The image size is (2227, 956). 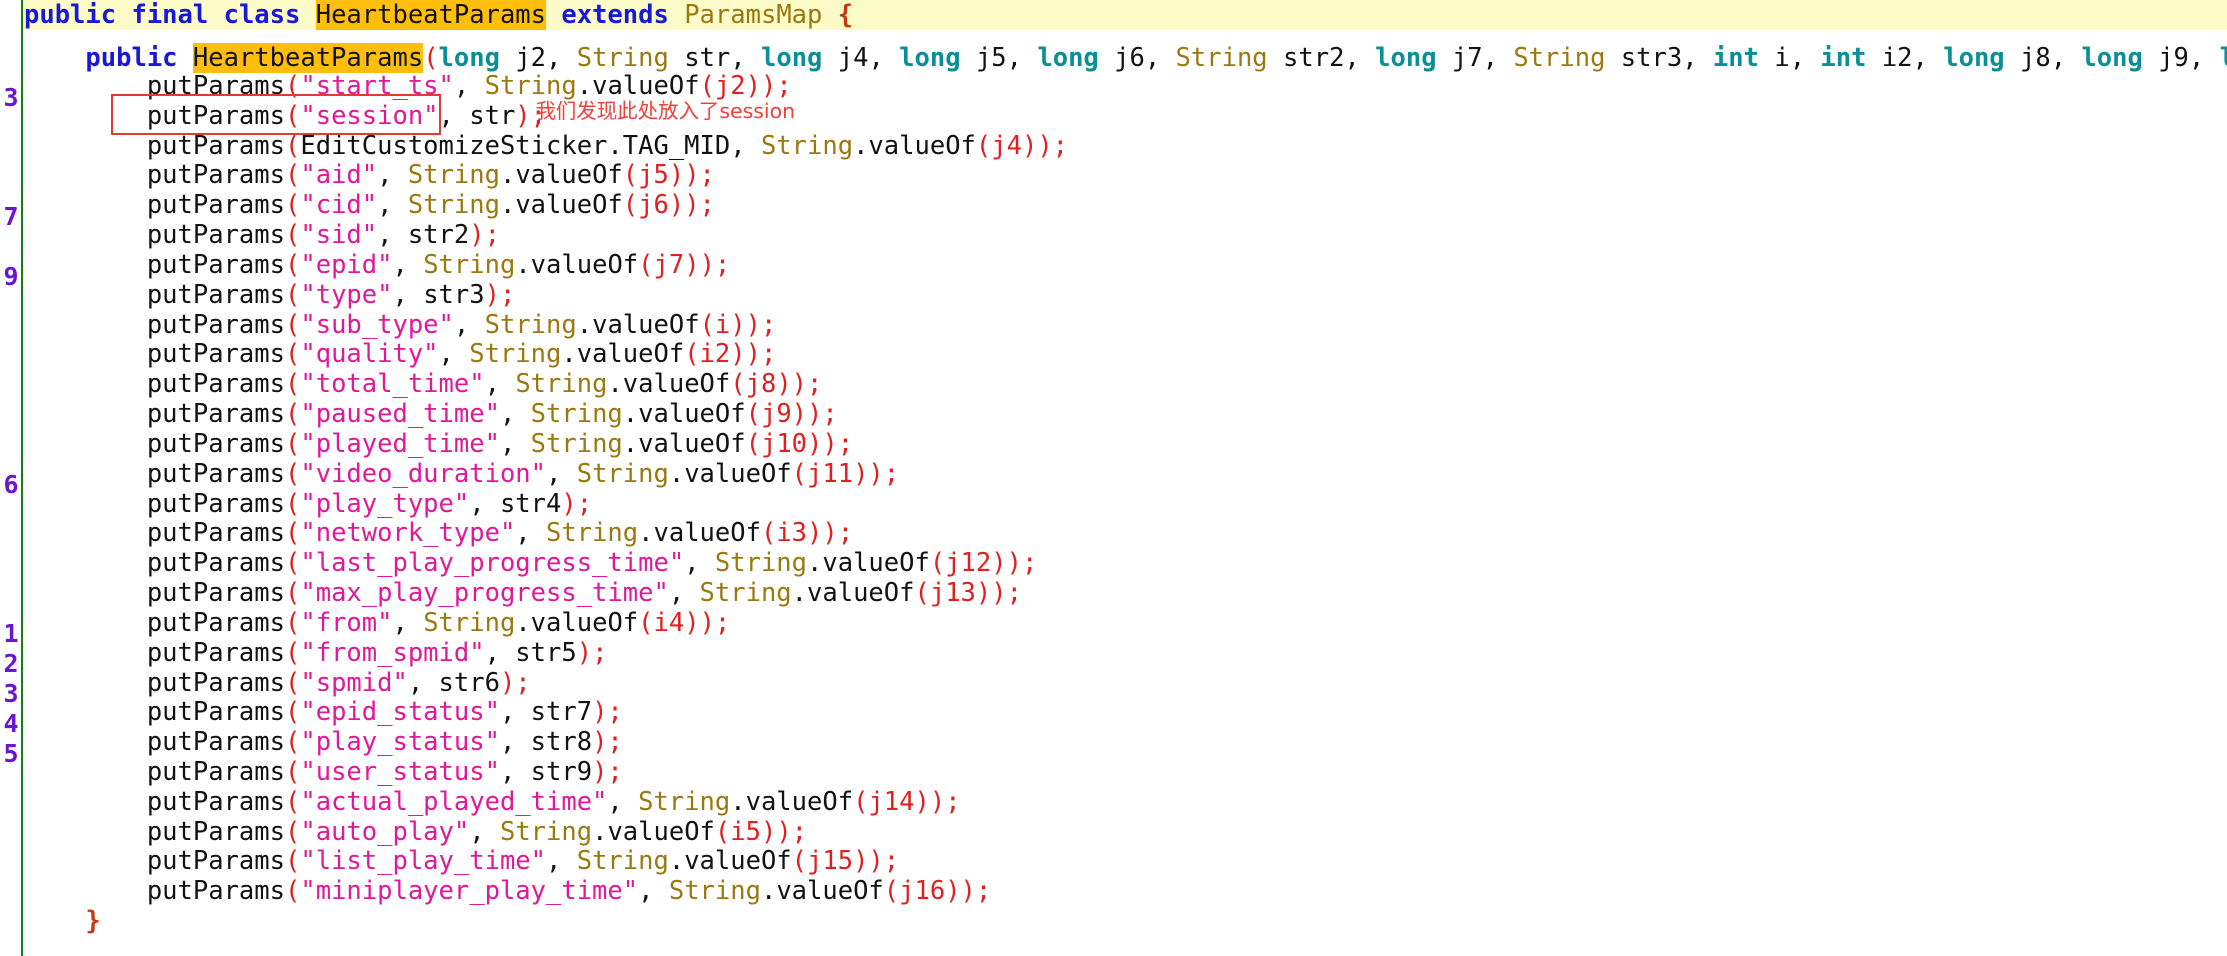 I want to click on code-token: "actual_played_time", so click(x=454, y=801).